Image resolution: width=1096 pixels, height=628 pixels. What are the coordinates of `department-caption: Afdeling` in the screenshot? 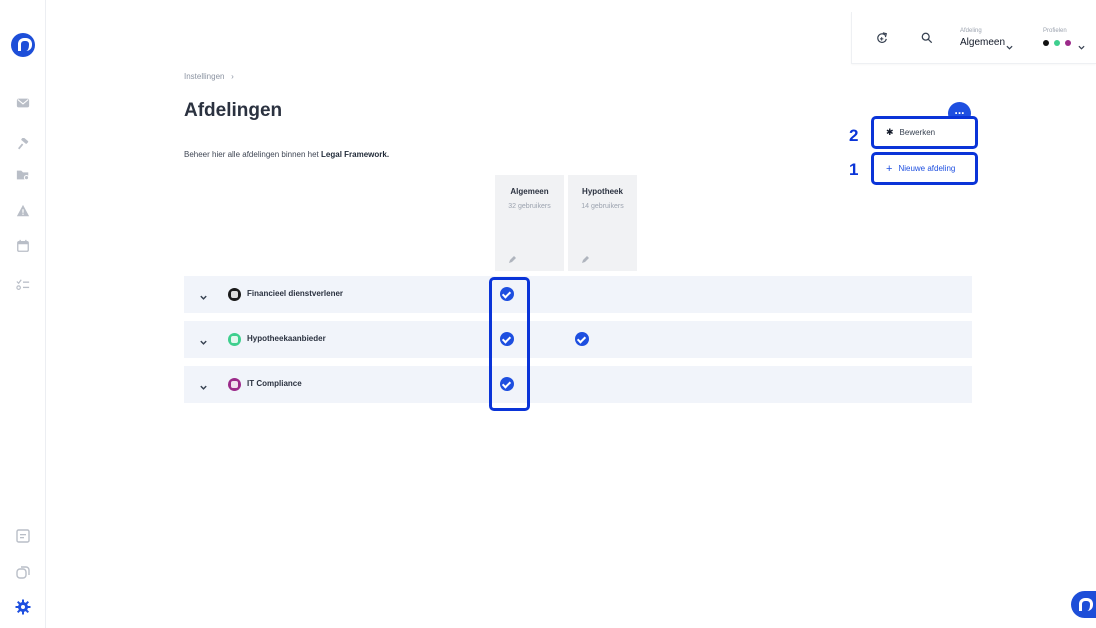 It's located at (971, 31).